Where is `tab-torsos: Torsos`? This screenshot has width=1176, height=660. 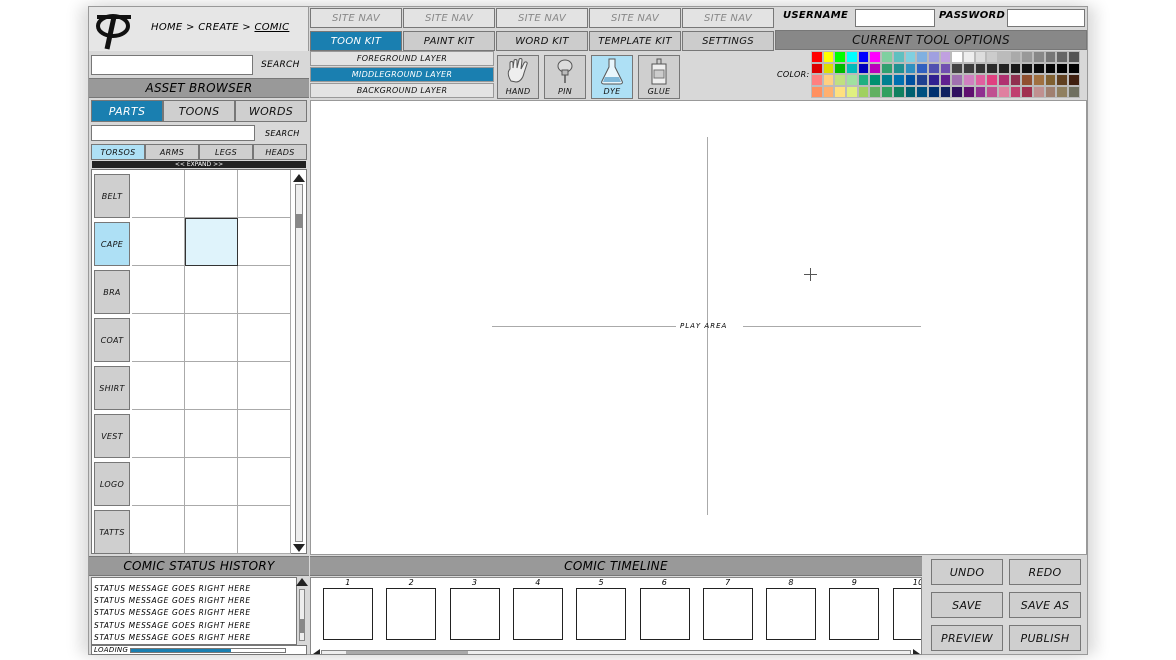 tab-torsos: Torsos is located at coordinates (118, 152).